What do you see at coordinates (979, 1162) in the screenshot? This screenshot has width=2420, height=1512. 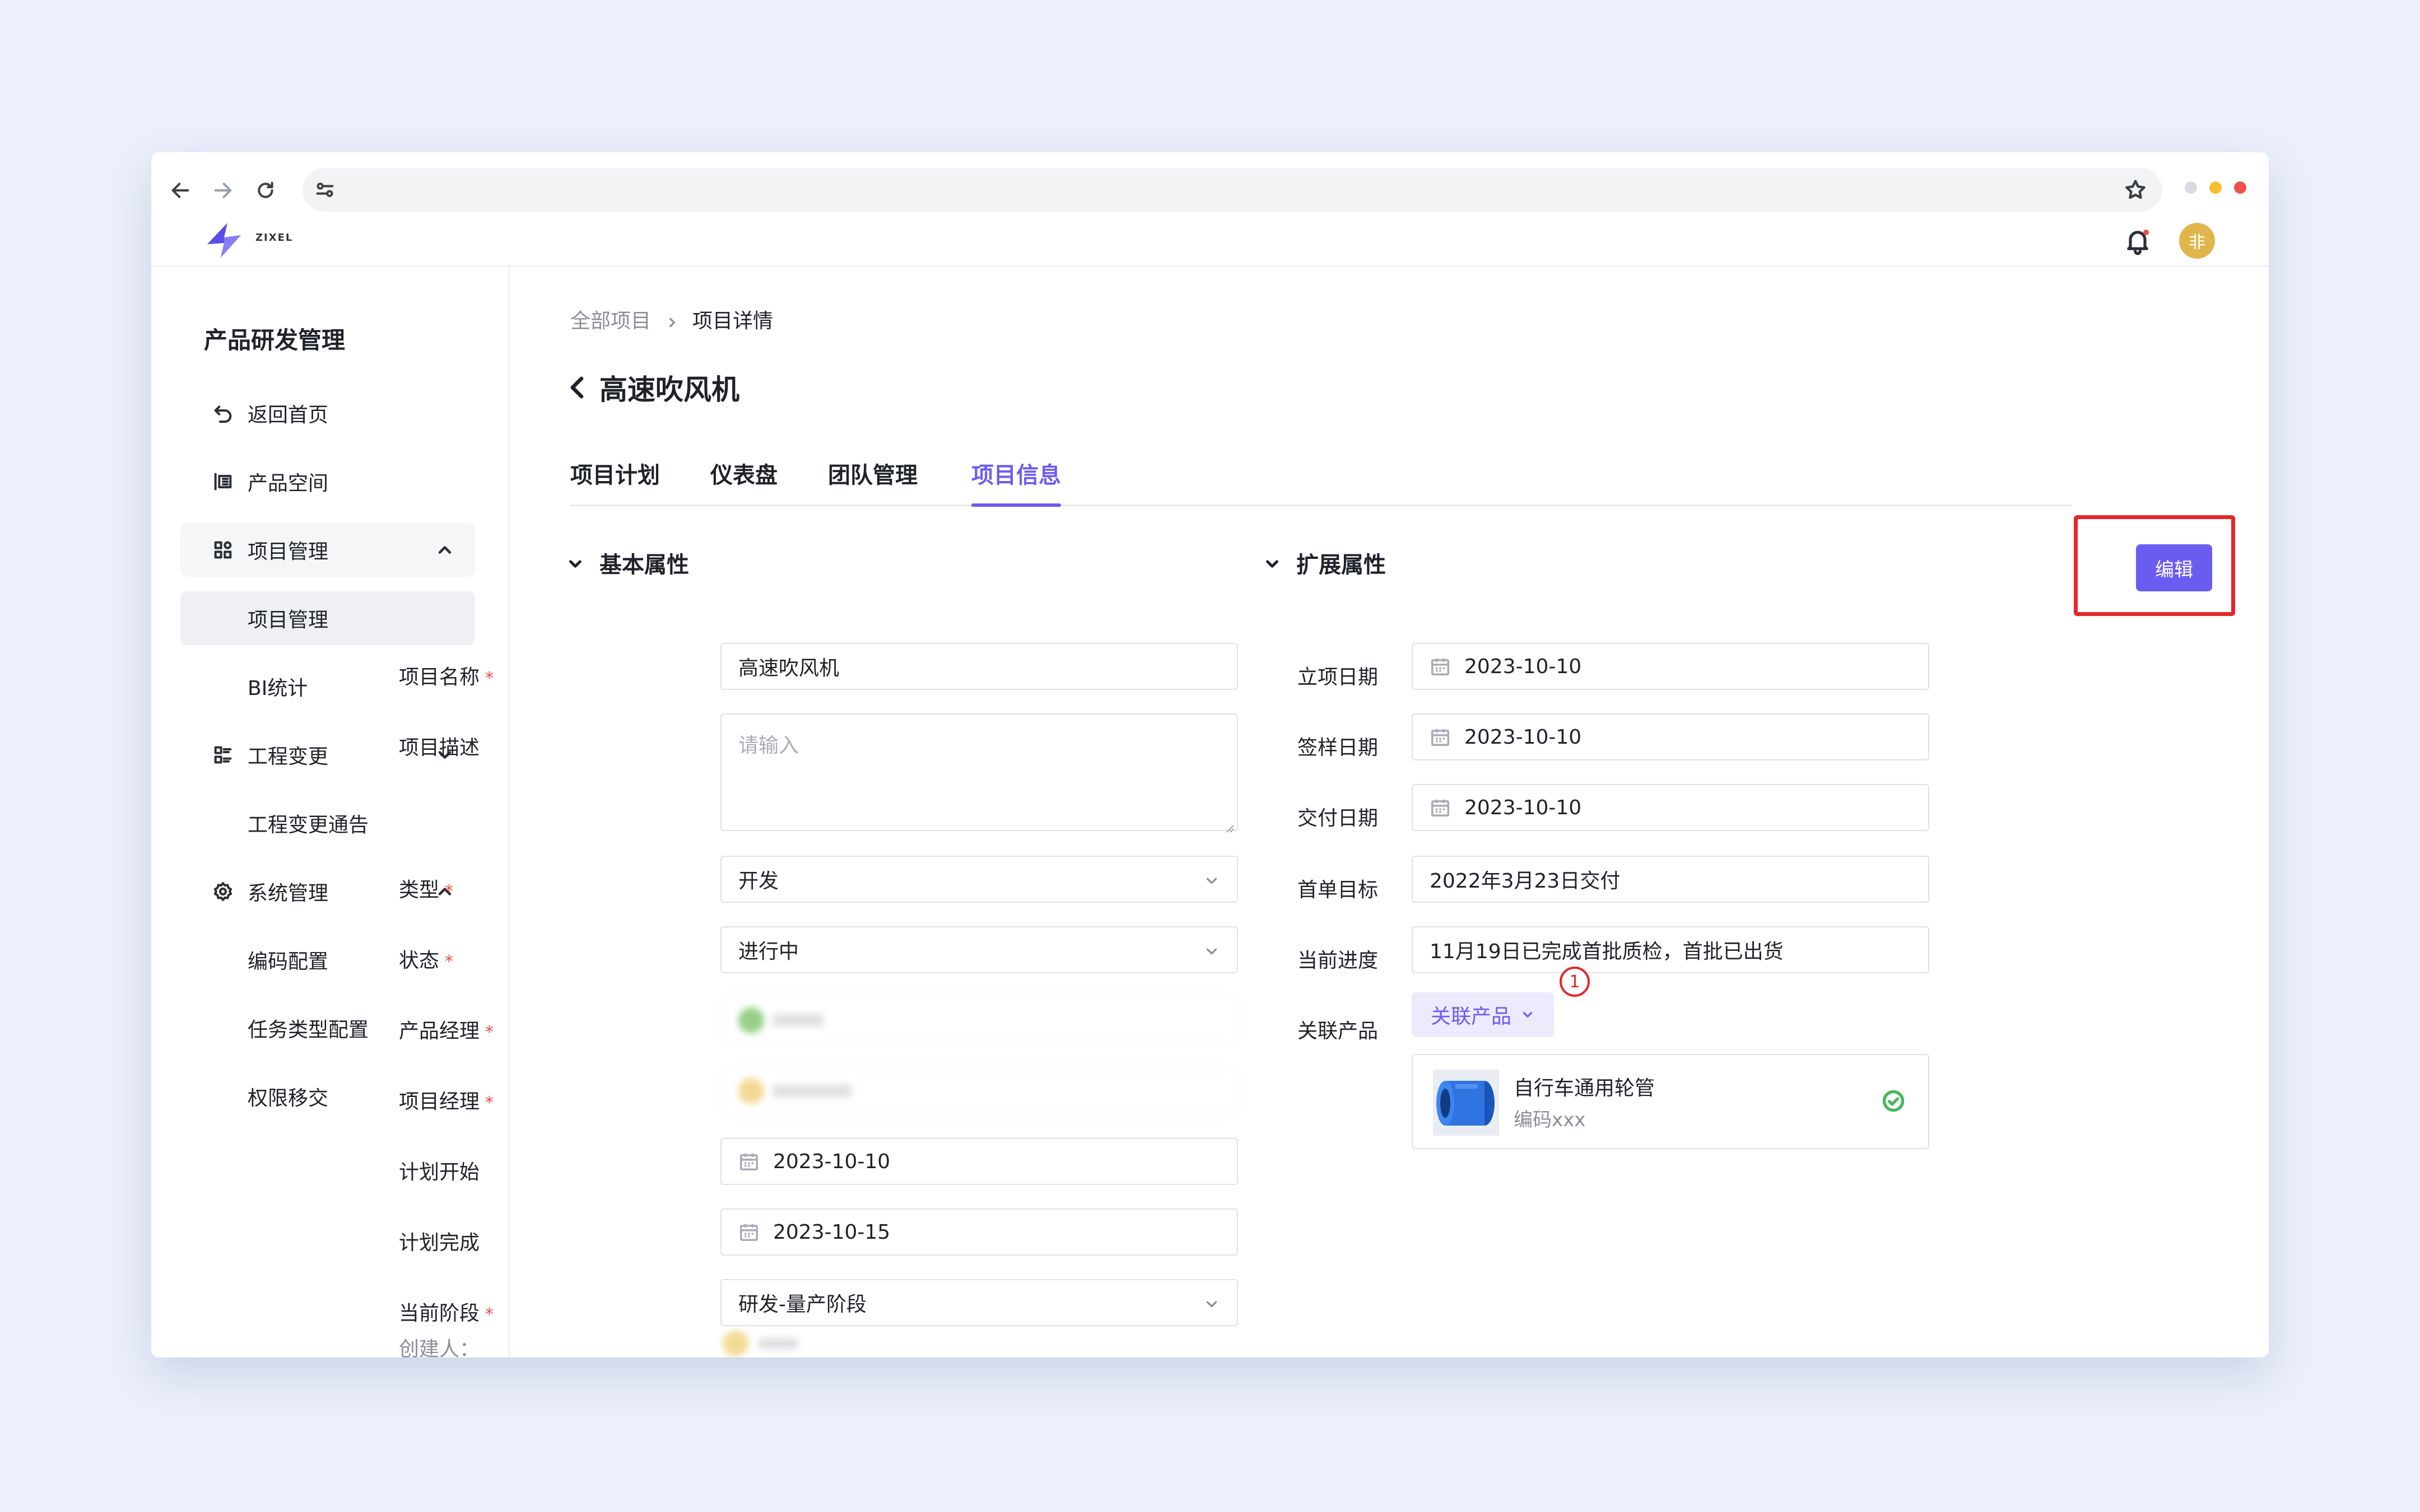 I see `plan-start-datepicker: 2023-10-10` at bounding box center [979, 1162].